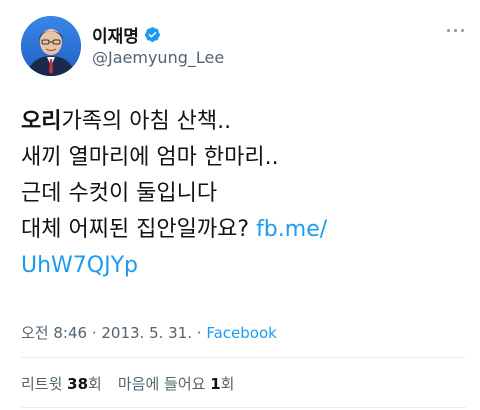 The width and height of the screenshot is (480, 410). Describe the element at coordinates (243, 266) in the screenshot. I see `tweet-line-5: UhW7QJYp` at that location.